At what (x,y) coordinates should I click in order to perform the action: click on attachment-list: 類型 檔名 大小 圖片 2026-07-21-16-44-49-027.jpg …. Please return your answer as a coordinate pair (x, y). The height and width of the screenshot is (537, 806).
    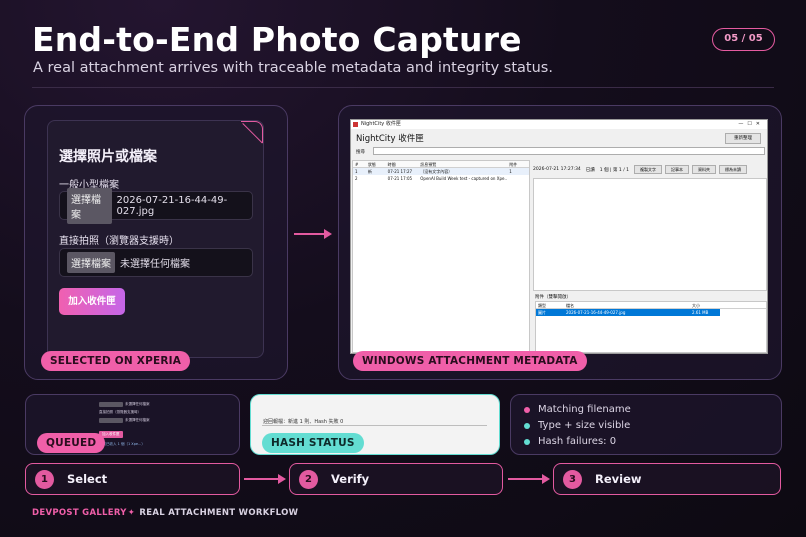
    Looking at the image, I should click on (651, 327).